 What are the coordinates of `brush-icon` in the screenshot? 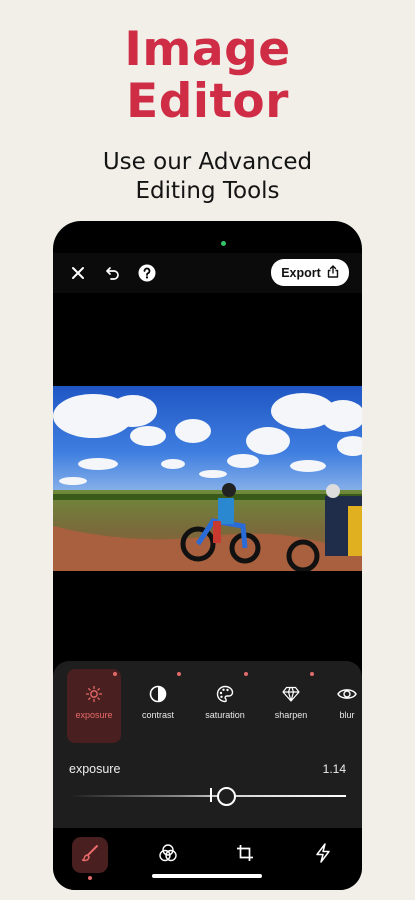 It's located at (90, 855).